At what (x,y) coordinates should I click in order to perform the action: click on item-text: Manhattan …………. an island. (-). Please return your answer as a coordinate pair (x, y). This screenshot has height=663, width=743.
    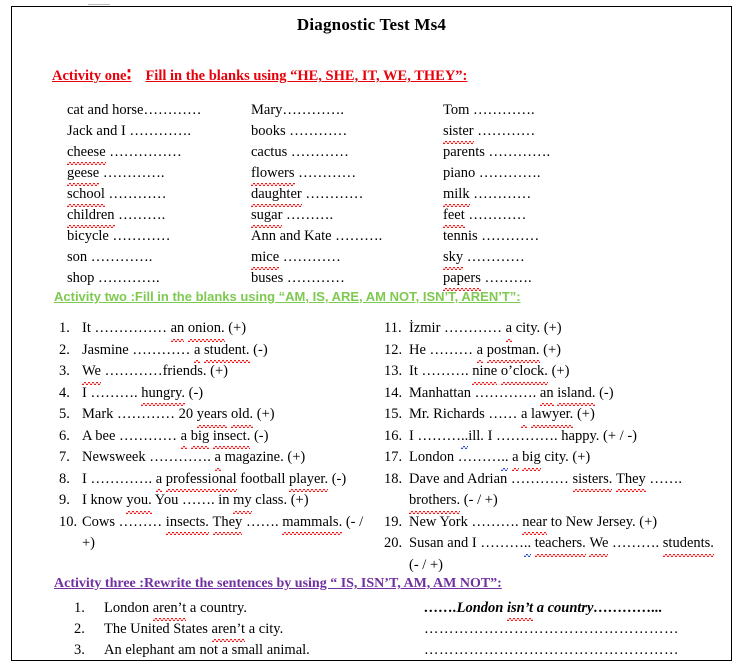
    Looking at the image, I should click on (566, 394).